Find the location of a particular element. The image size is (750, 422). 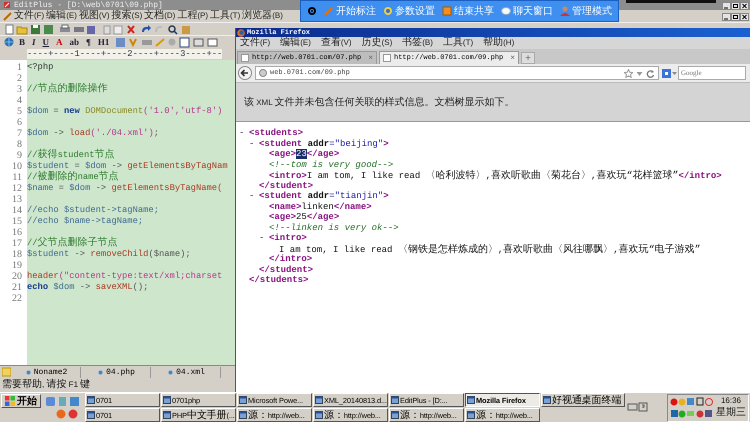

code-line: //节点的删除操作 is located at coordinates (67, 89).